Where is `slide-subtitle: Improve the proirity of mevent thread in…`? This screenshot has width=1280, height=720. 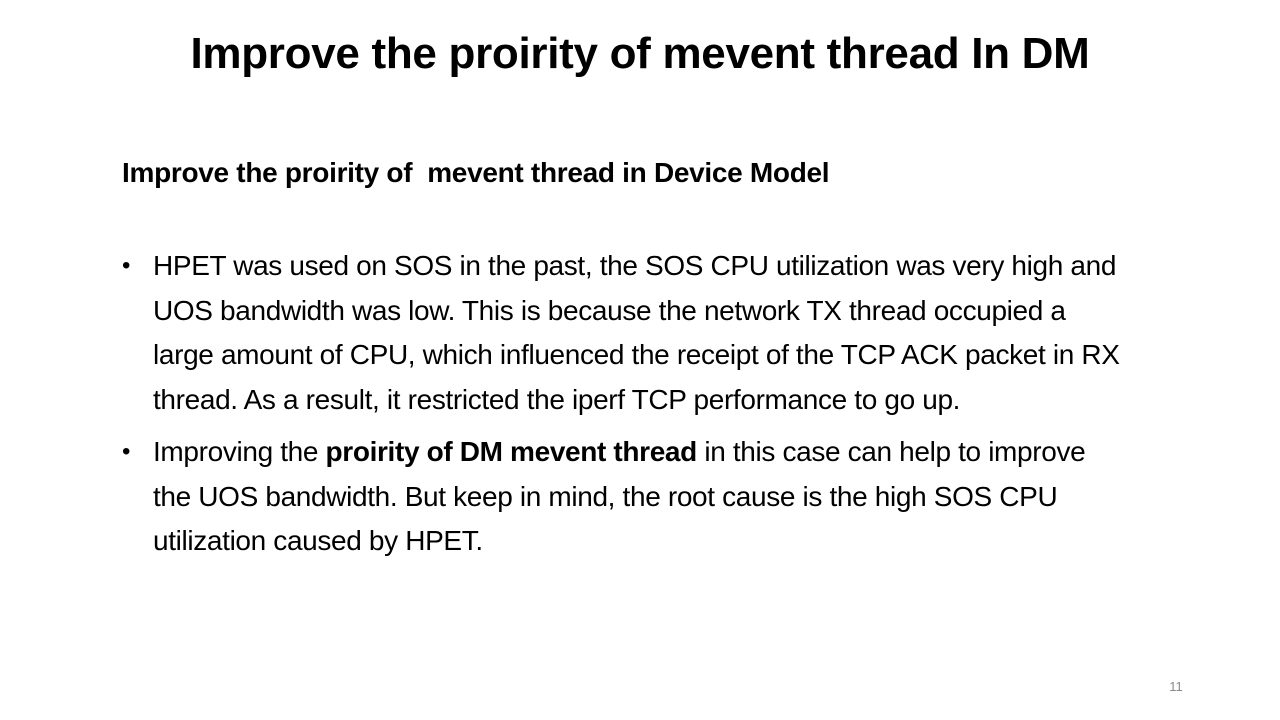 slide-subtitle: Improve the proirity of mevent thread in… is located at coordinates (476, 172).